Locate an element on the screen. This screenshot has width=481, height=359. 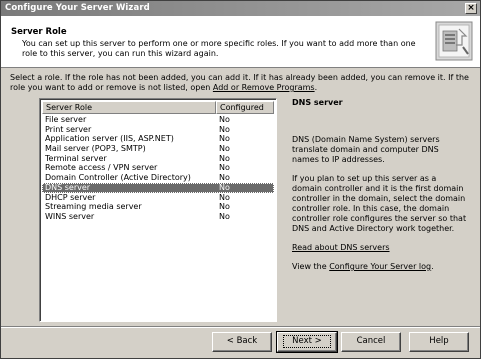
row-role: Terminal server is located at coordinates (76, 158).